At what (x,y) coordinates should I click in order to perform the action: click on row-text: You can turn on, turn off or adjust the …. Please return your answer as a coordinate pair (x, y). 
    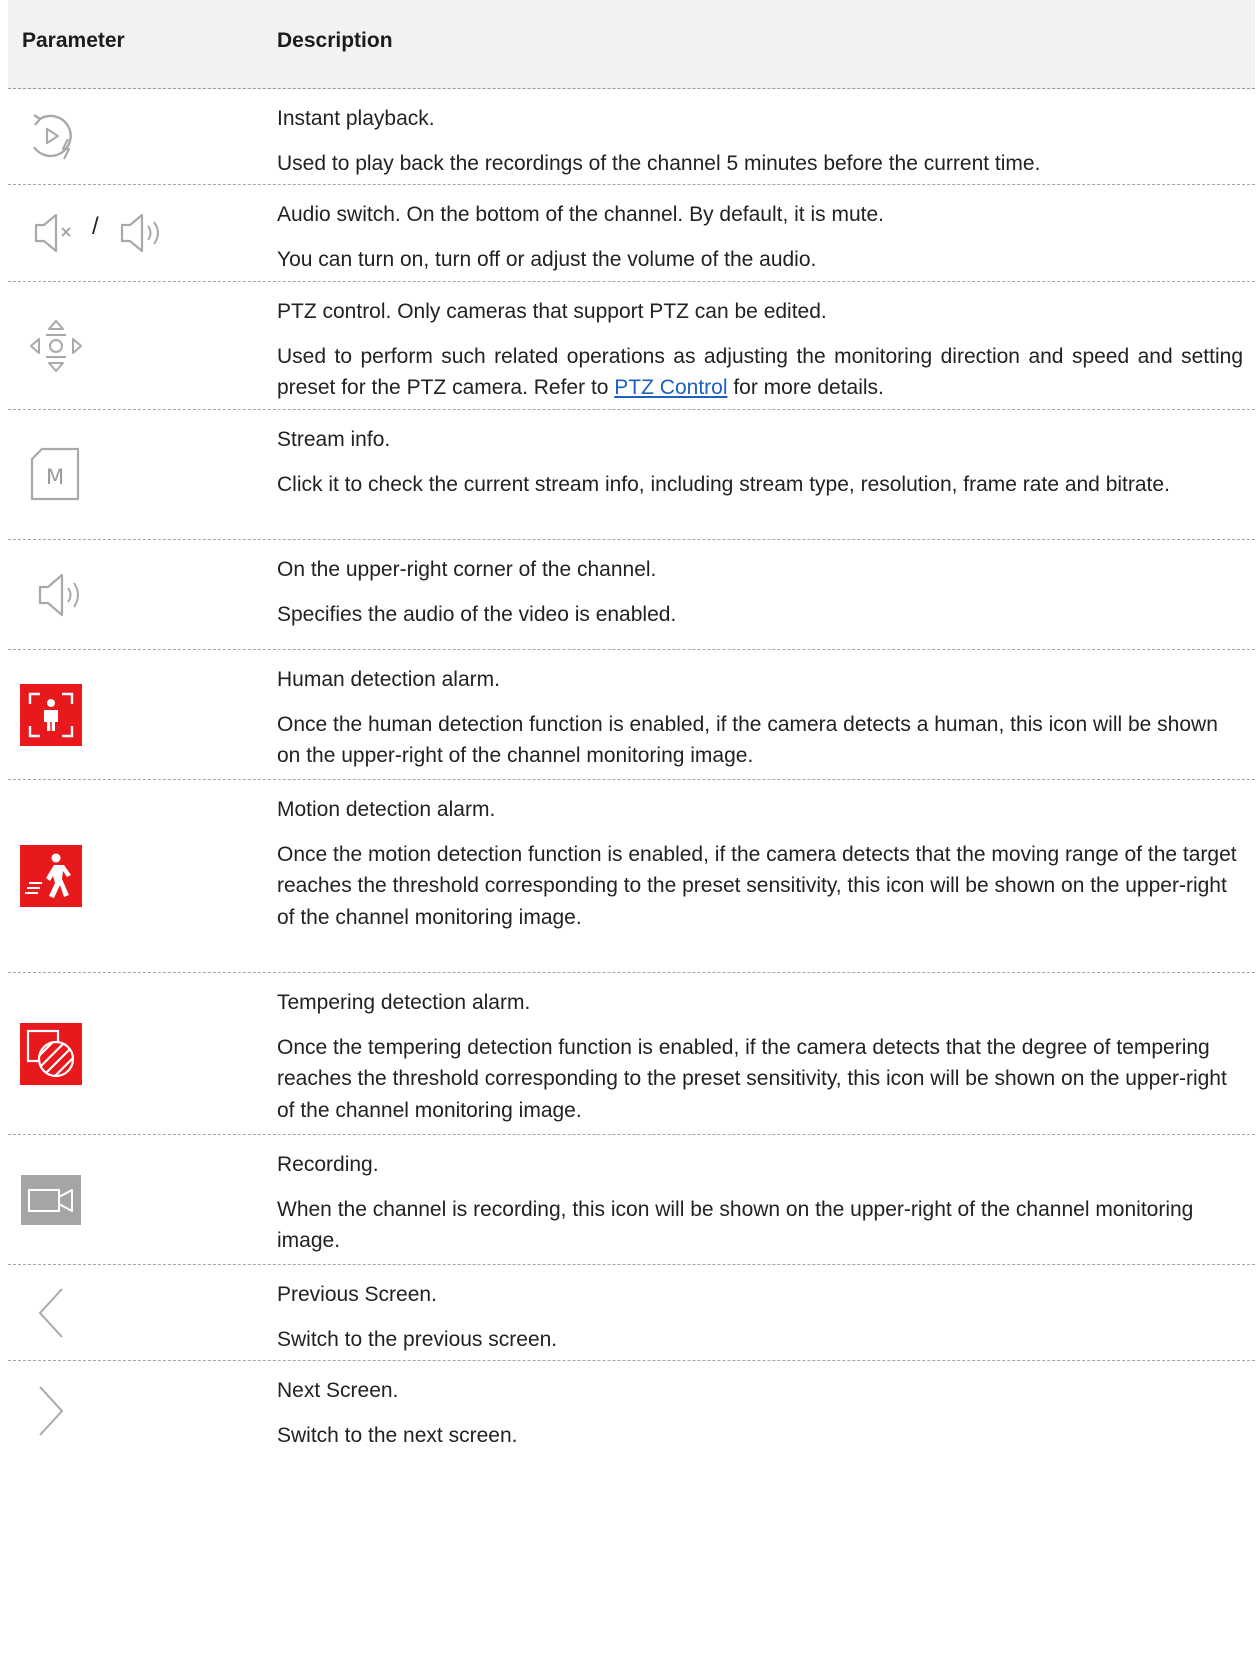
    Looking at the image, I should click on (547, 259).